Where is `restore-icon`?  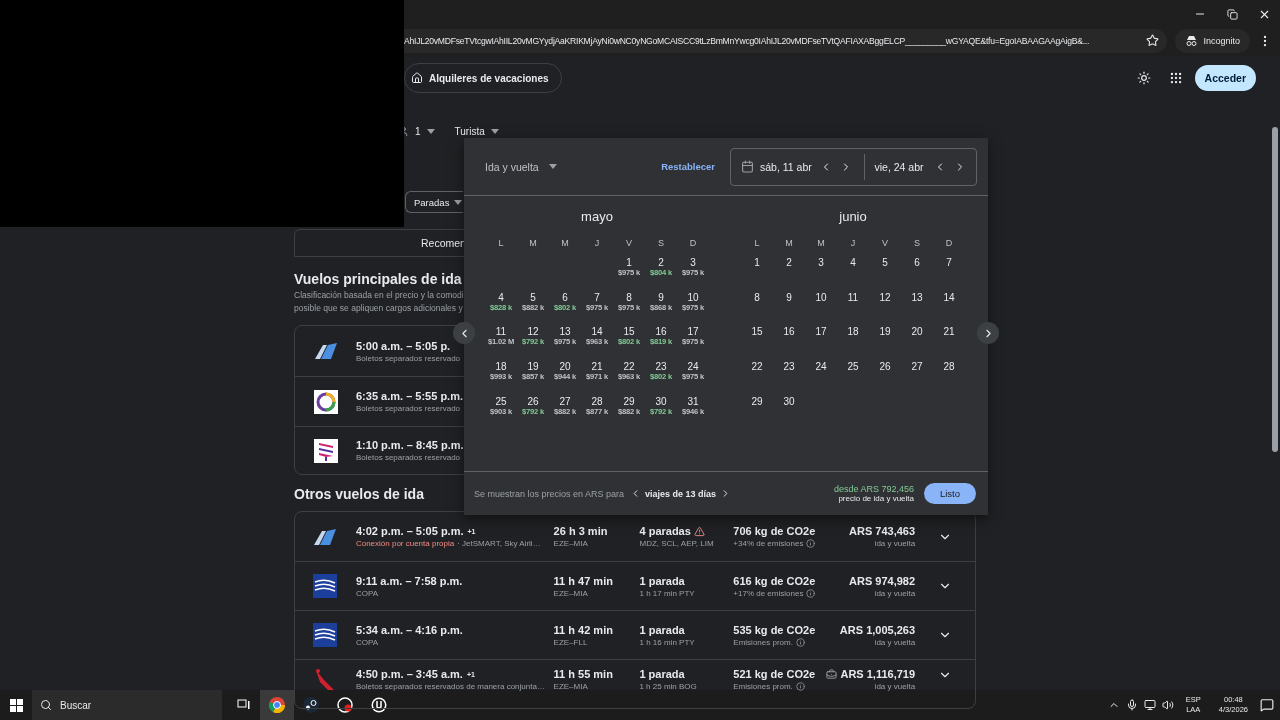
restore-icon is located at coordinates (1232, 14).